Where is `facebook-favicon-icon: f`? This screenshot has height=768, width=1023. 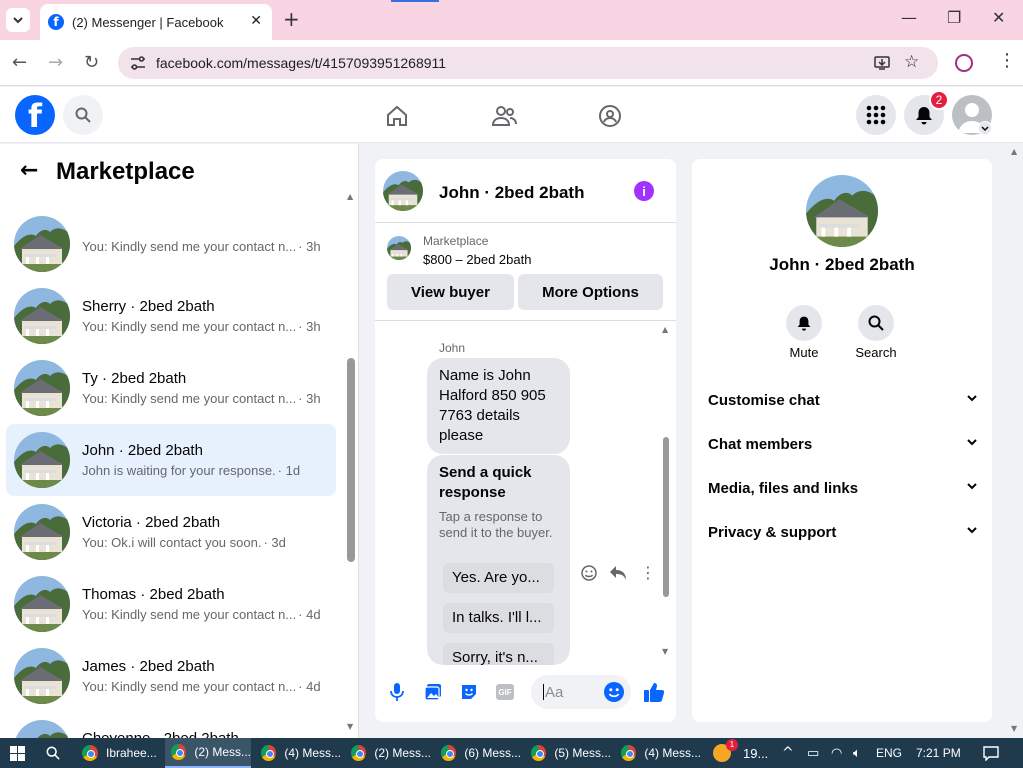
facebook-favicon-icon: f is located at coordinates (56, 22).